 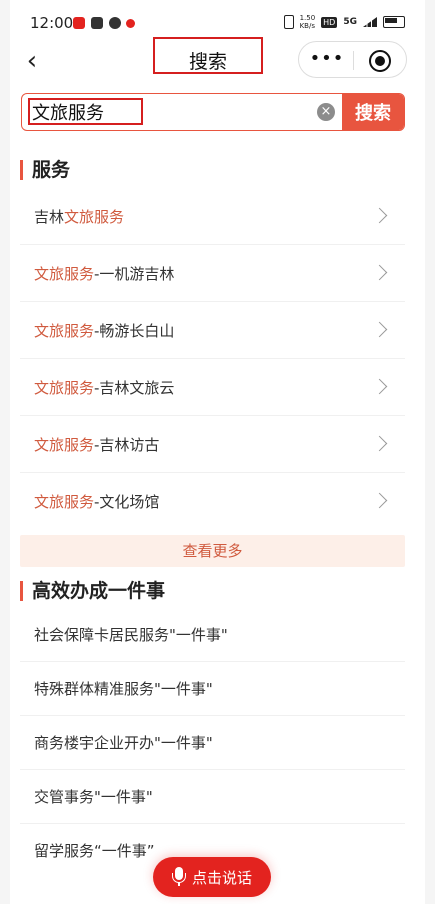 I want to click on view-more-button: 查看更多, so click(x=212, y=551).